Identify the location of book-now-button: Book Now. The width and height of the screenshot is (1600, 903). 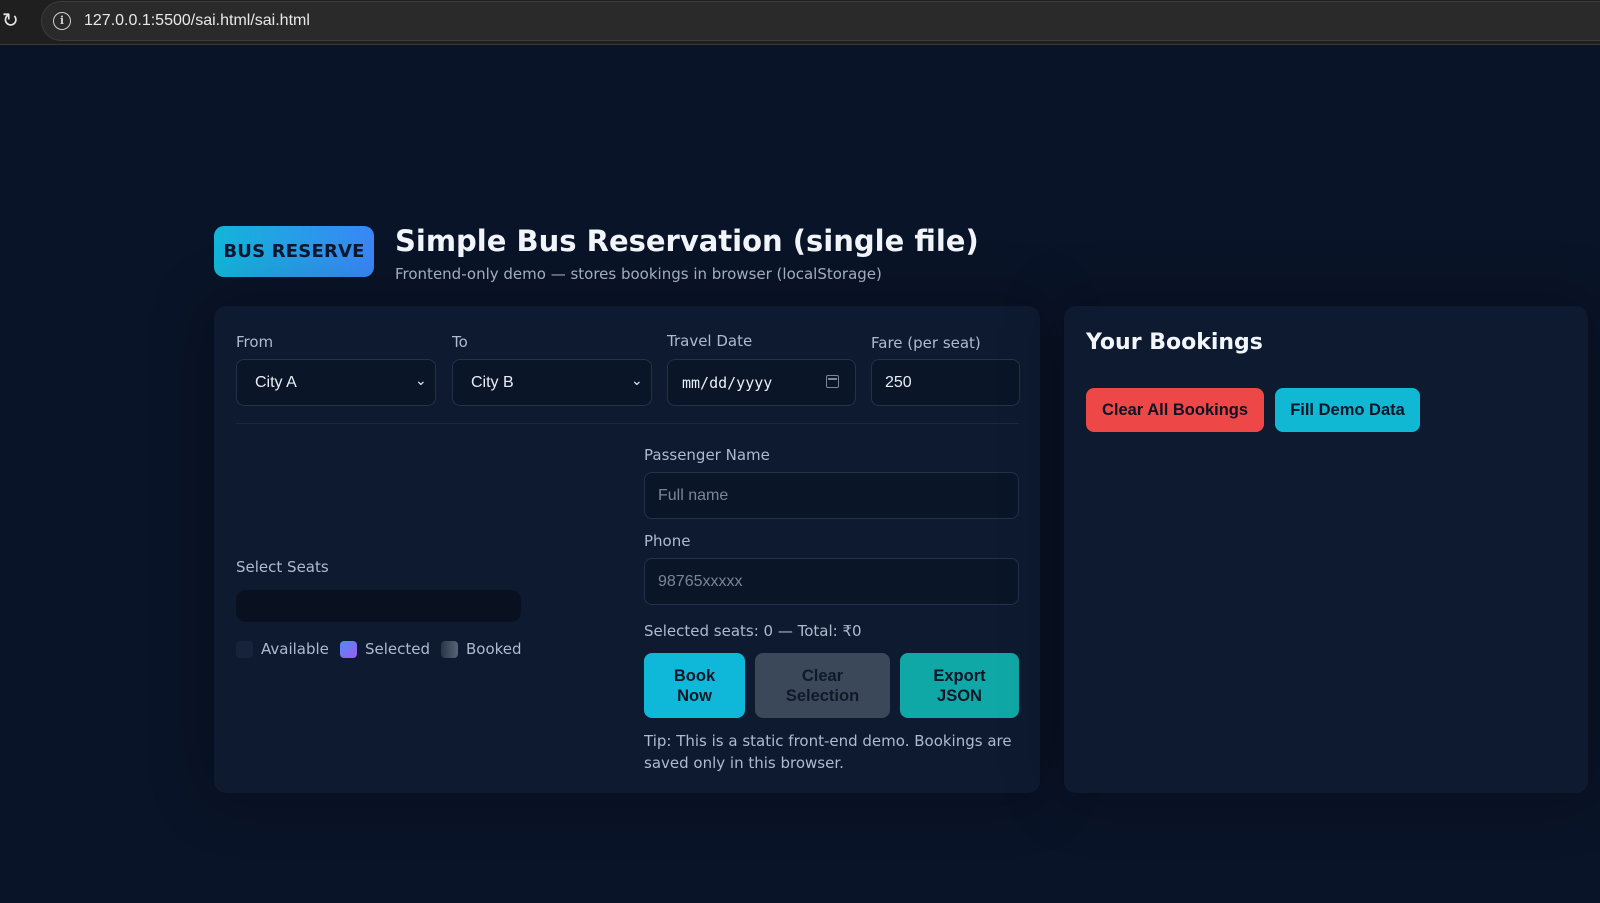
(694, 685).